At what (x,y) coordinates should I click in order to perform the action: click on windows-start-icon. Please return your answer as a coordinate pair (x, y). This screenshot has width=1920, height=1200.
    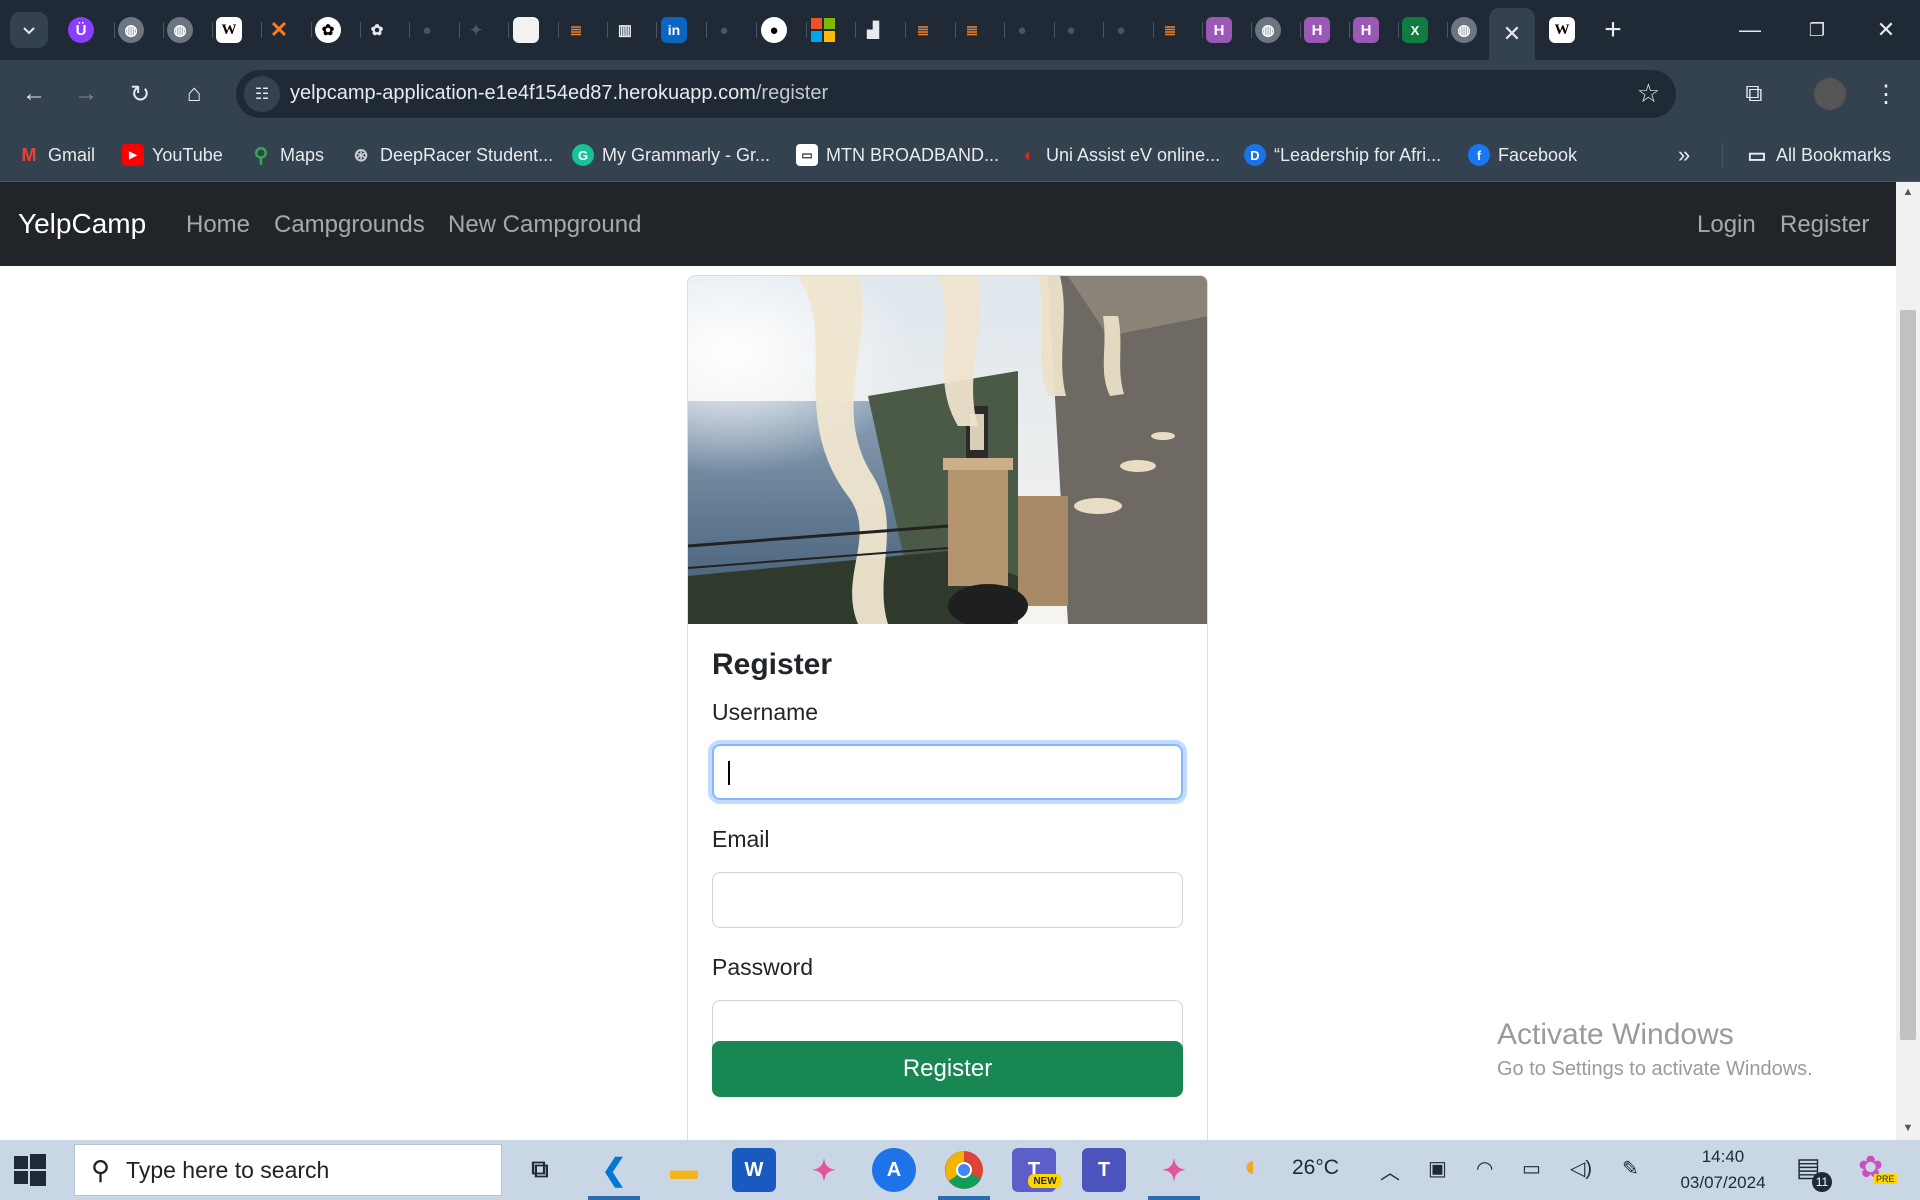
    Looking at the image, I should click on (30, 1170).